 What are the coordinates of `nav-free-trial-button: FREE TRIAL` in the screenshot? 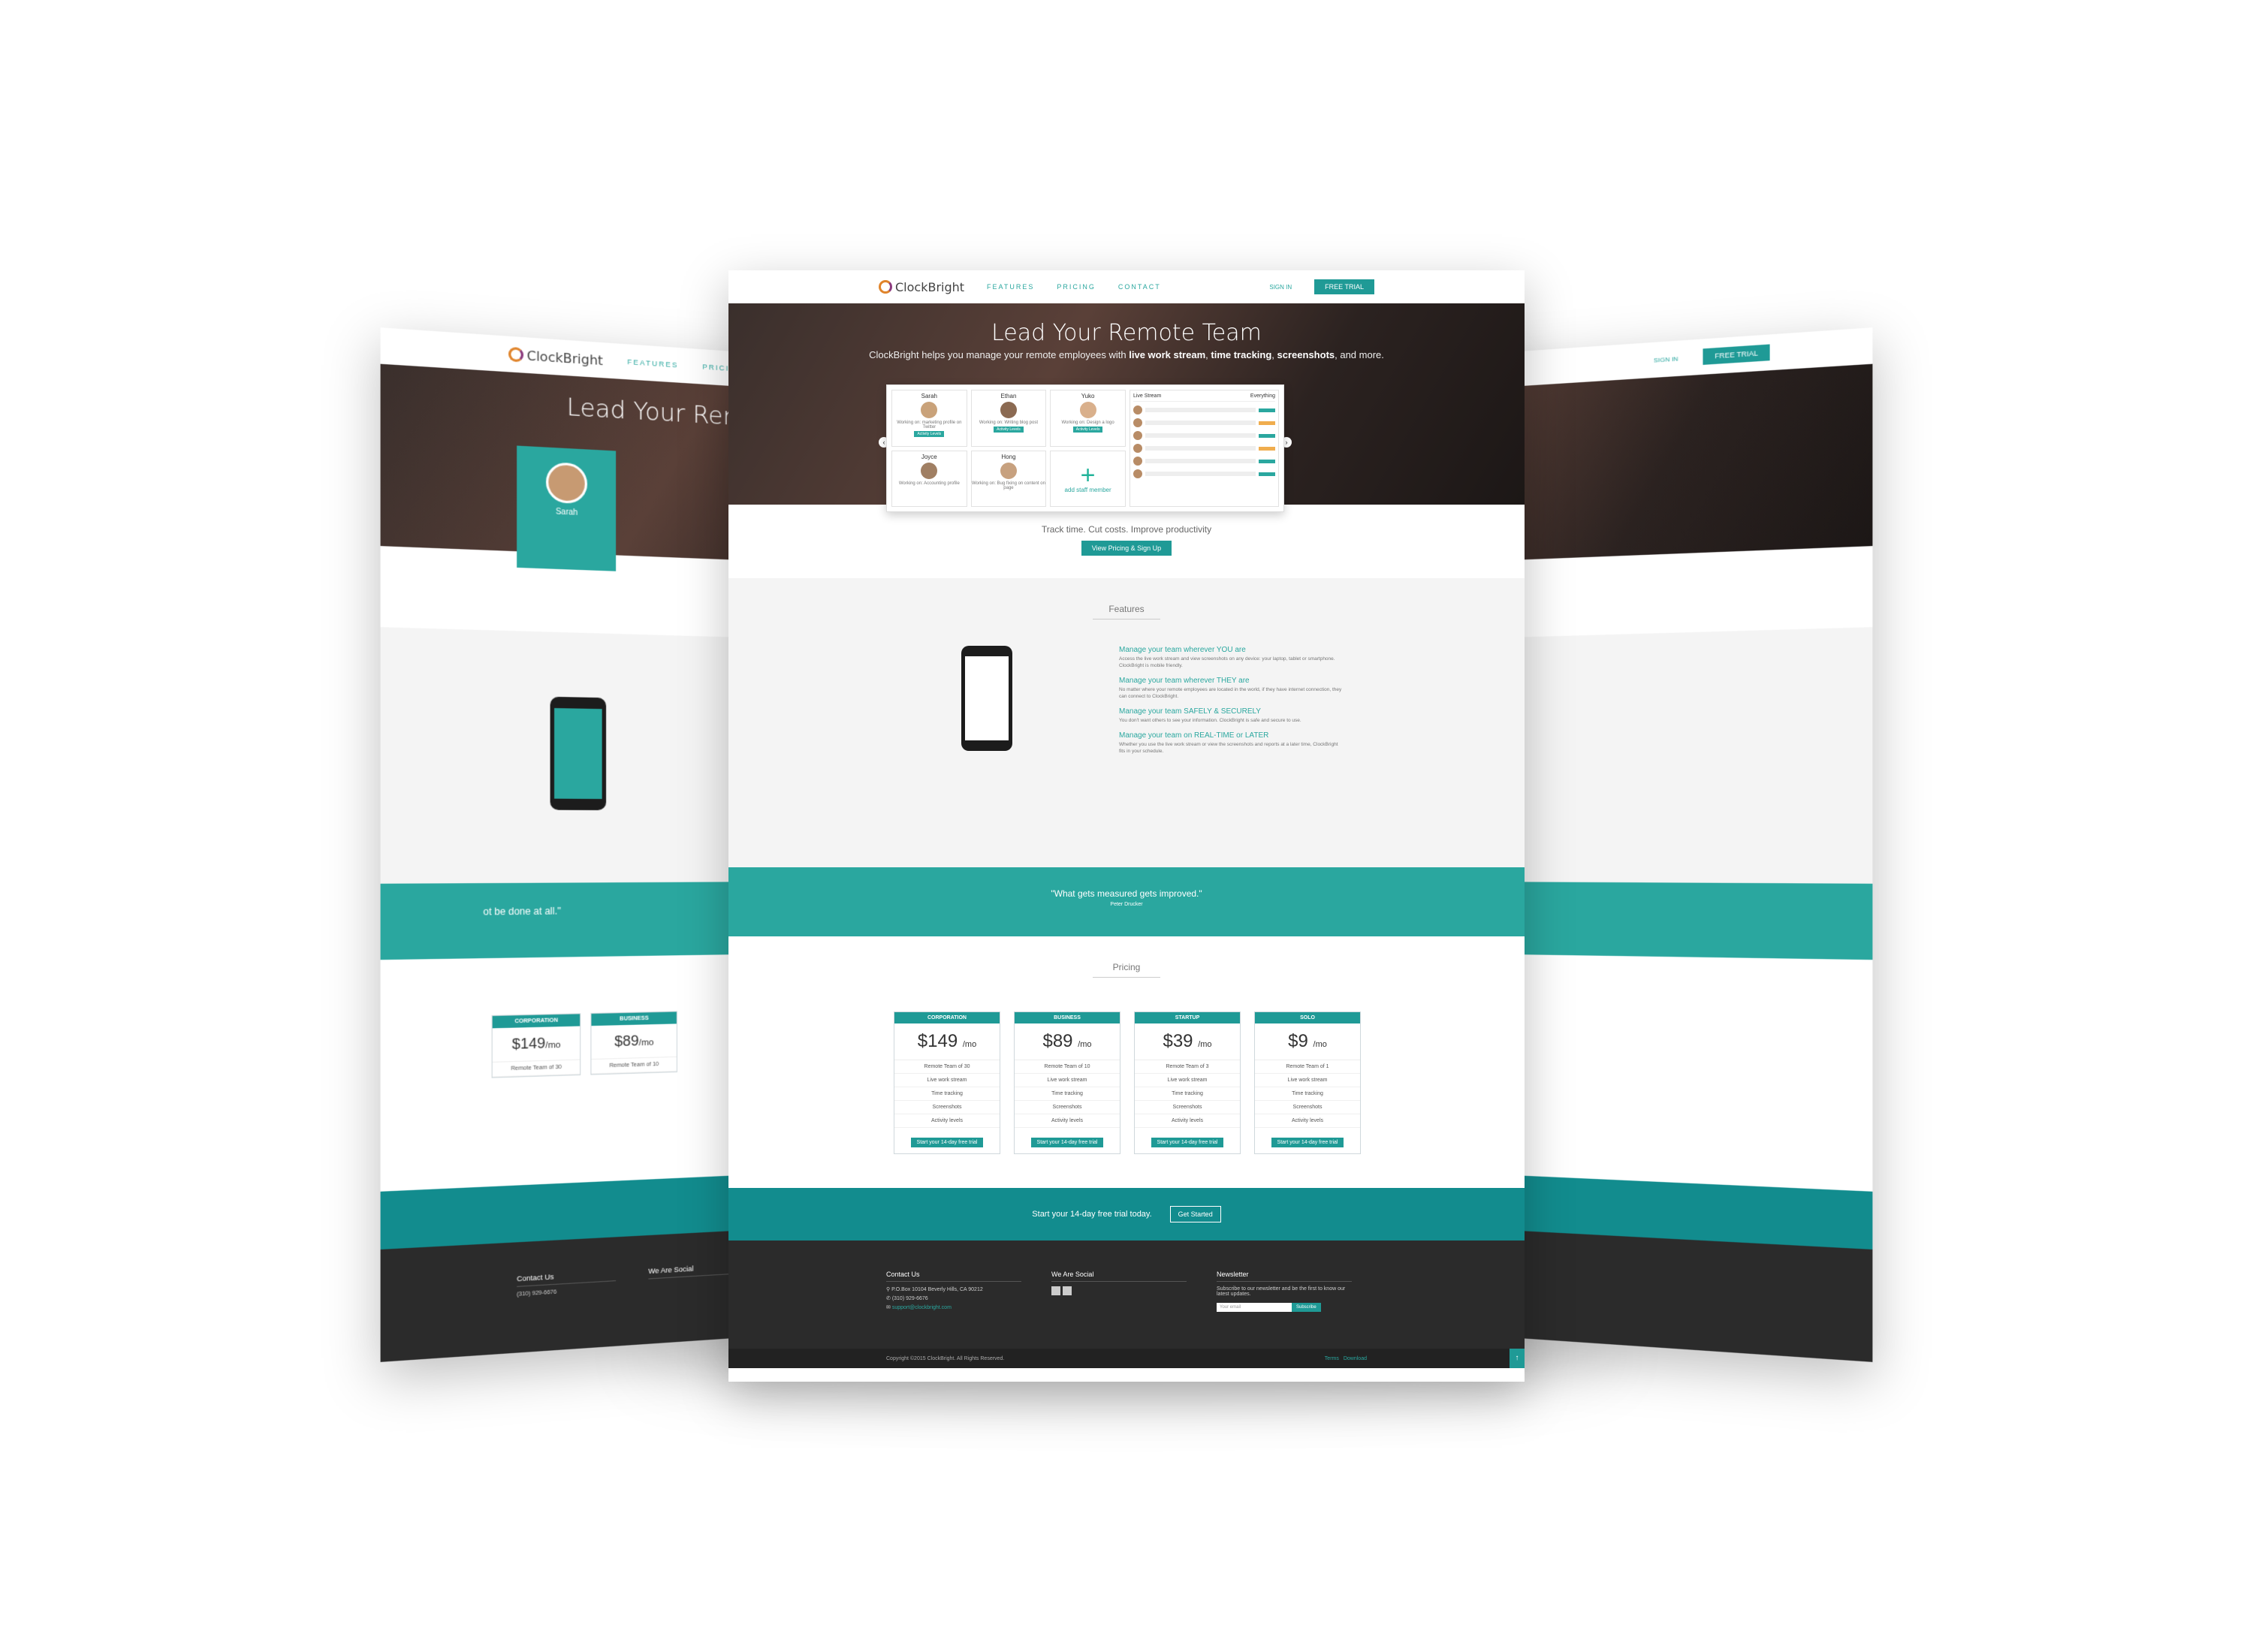 It's located at (1344, 286).